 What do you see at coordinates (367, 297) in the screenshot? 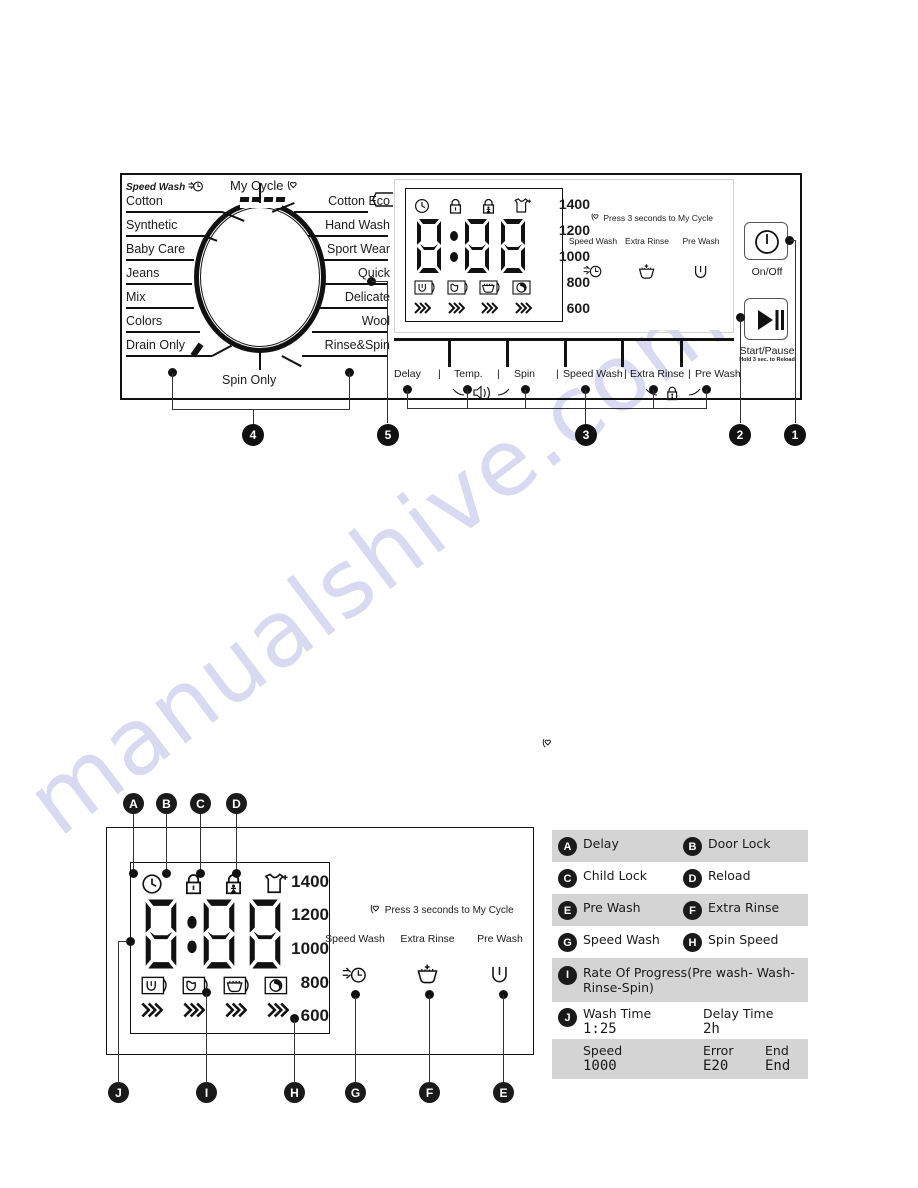
I see `cycle-label-delicate: Delicate` at bounding box center [367, 297].